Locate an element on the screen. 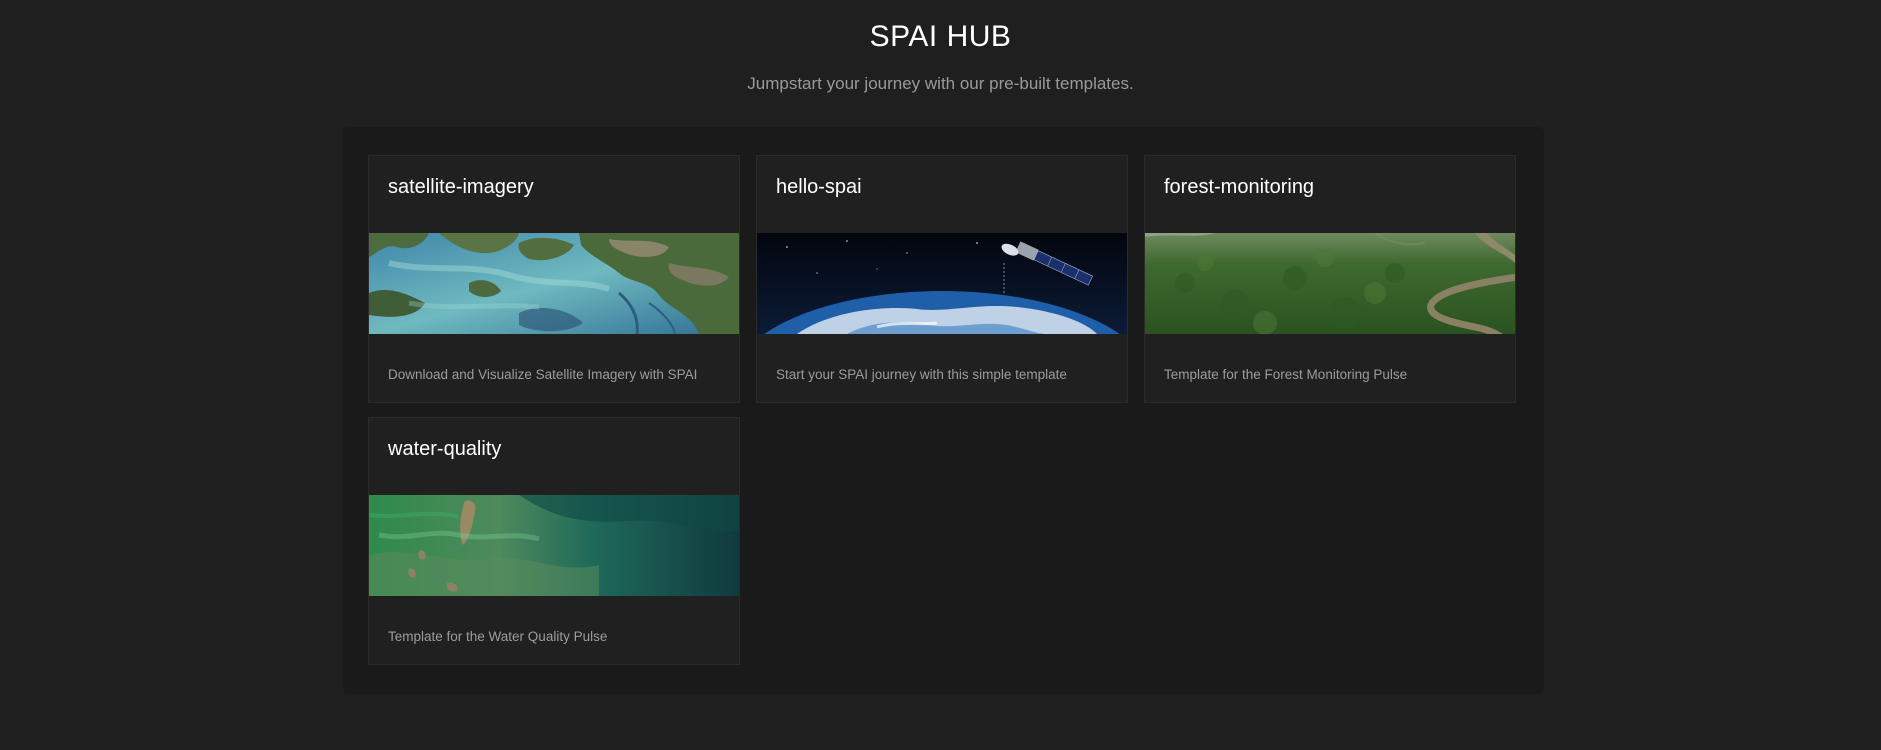 This screenshot has height=750, width=1881. algae-water-satellite-image is located at coordinates (554, 545).